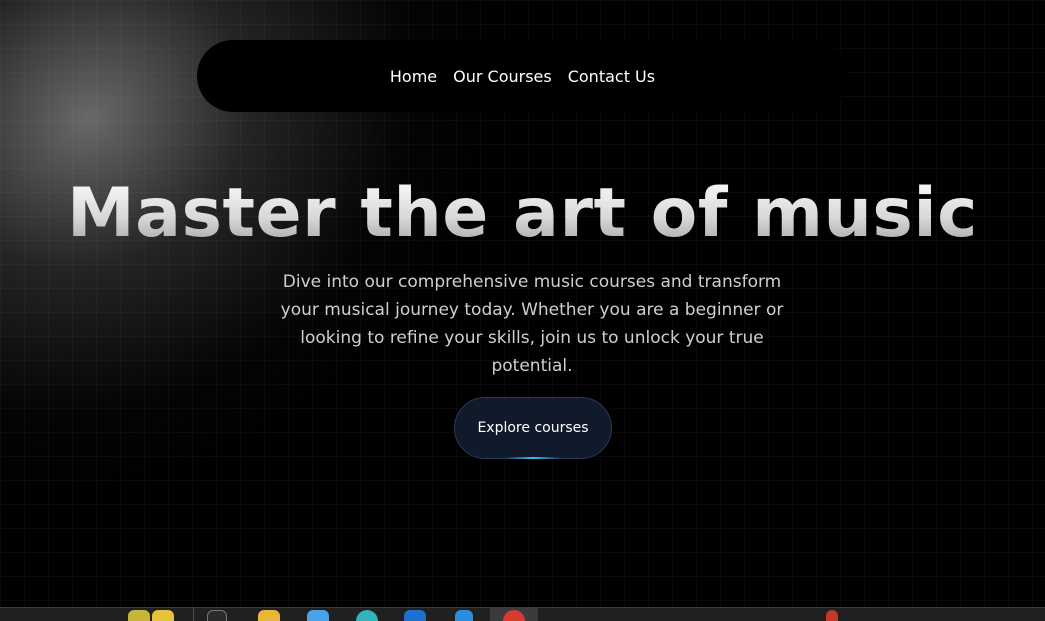 The width and height of the screenshot is (1045, 621). Describe the element at coordinates (522, 614) in the screenshot. I see `taskbar` at that location.